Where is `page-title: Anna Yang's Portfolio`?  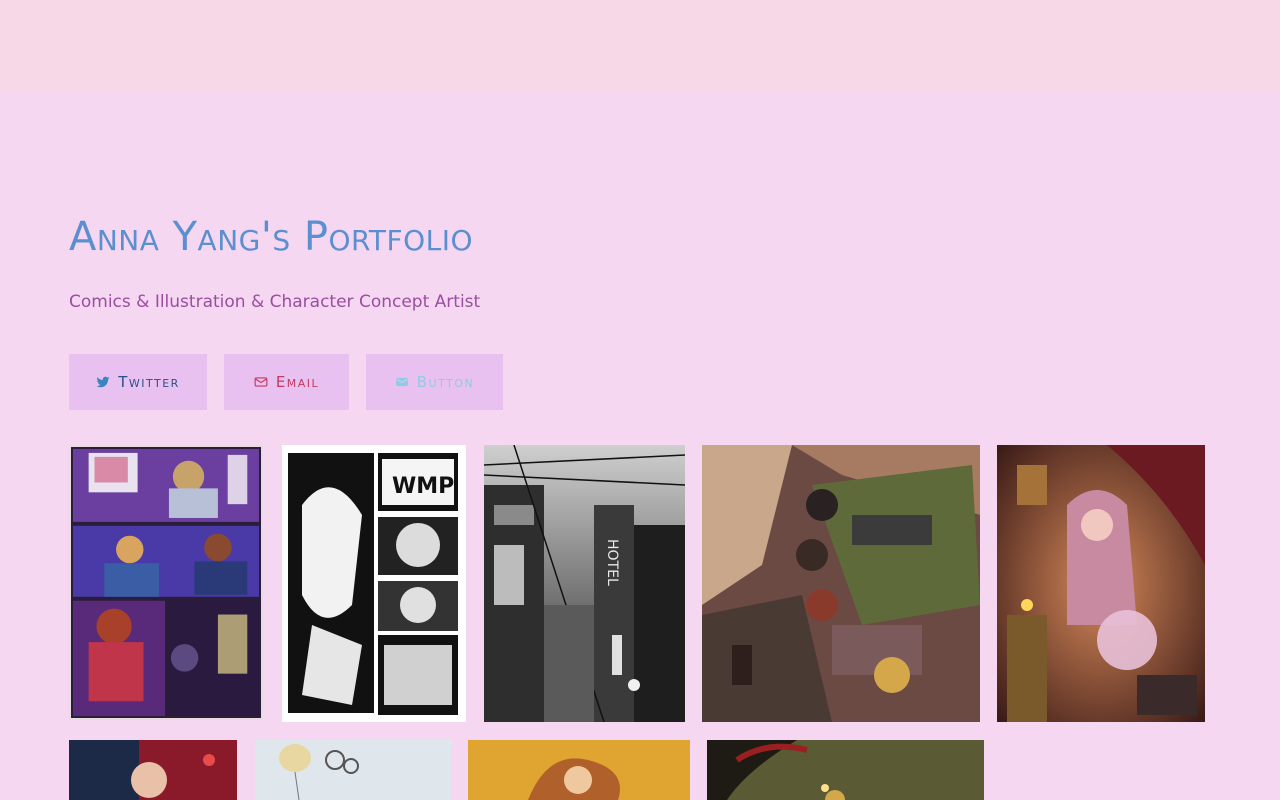 page-title: Anna Yang's Portfolio is located at coordinates (271, 237).